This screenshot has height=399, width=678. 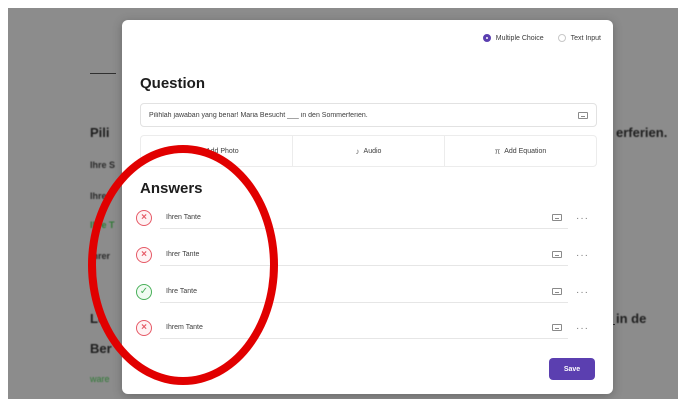 I want to click on background-question-fragment: erferien., so click(x=642, y=132).